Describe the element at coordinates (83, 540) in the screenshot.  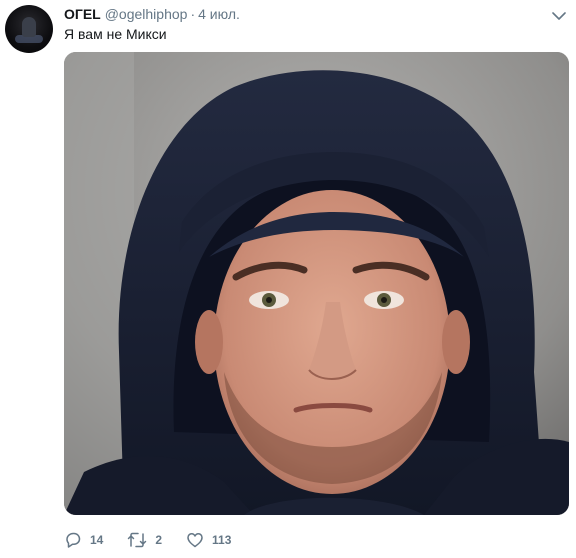
I see `reply-button: 14` at that location.